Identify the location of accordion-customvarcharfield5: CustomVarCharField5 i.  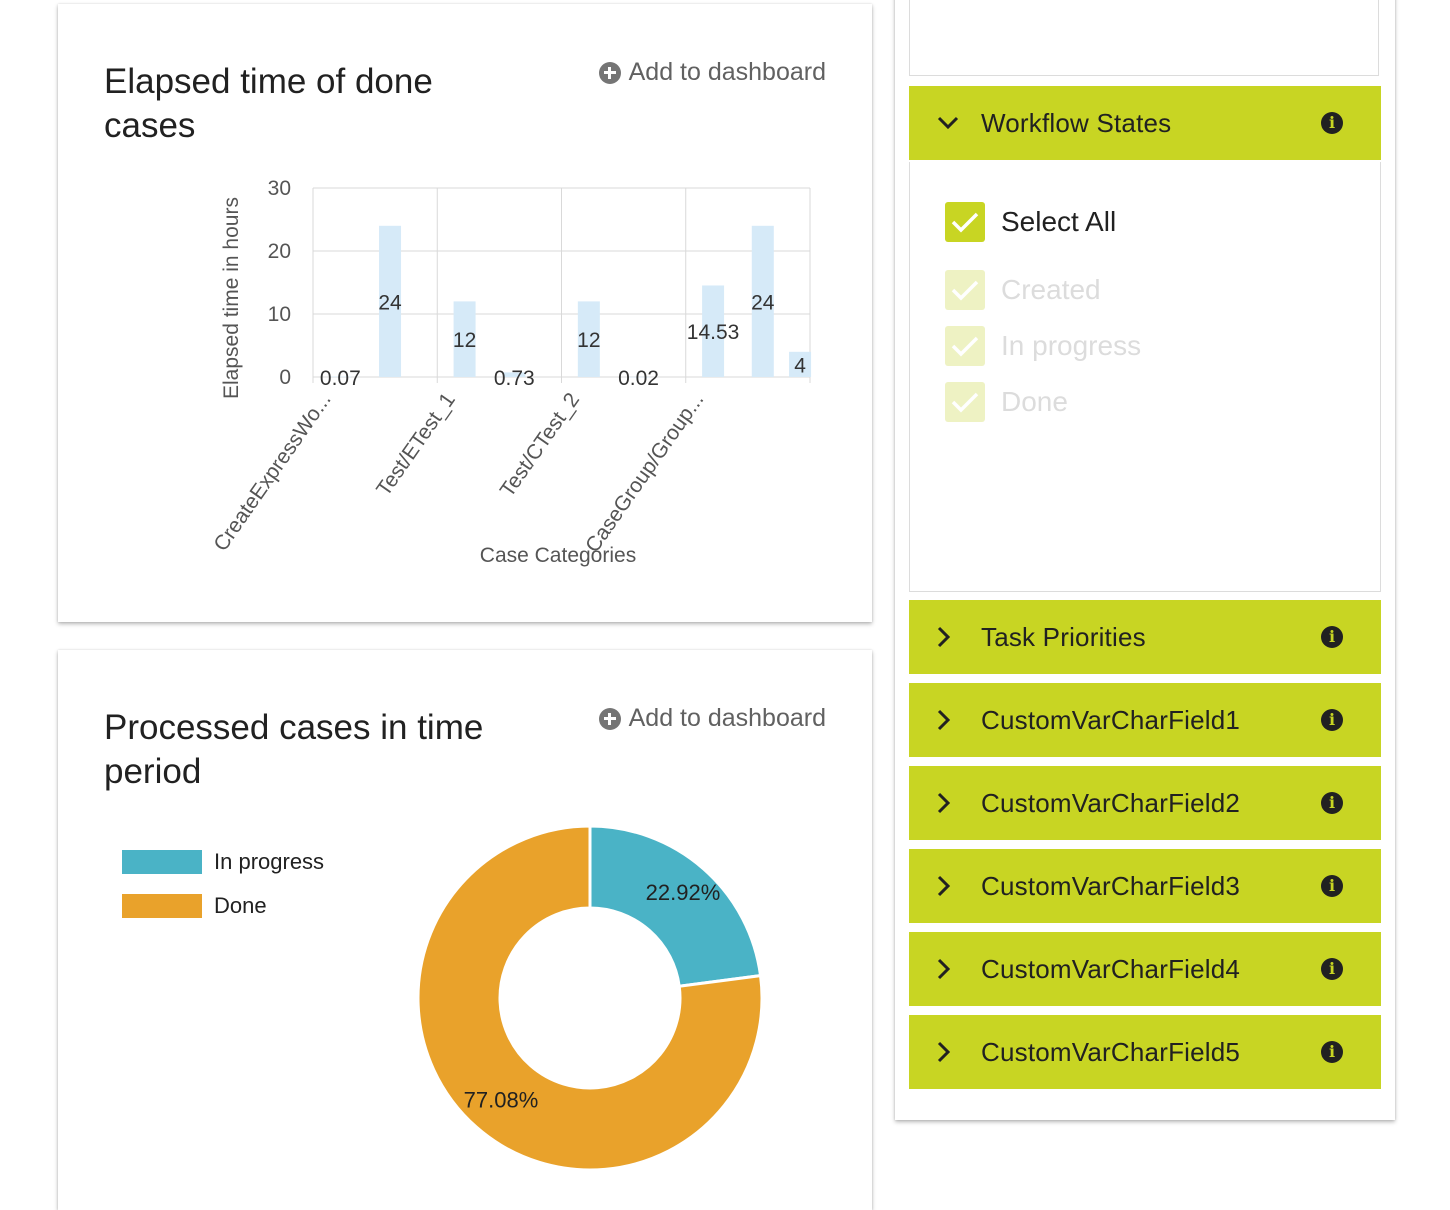
(1145, 1052).